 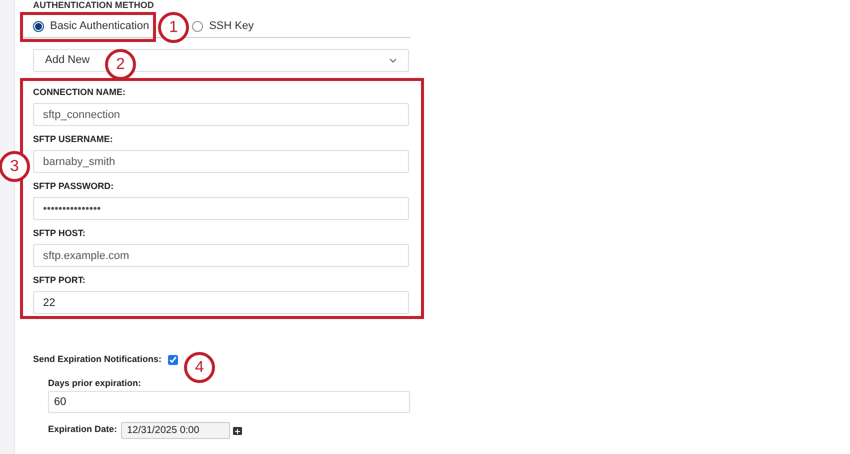 I want to click on callout-number: 1, so click(x=173, y=27).